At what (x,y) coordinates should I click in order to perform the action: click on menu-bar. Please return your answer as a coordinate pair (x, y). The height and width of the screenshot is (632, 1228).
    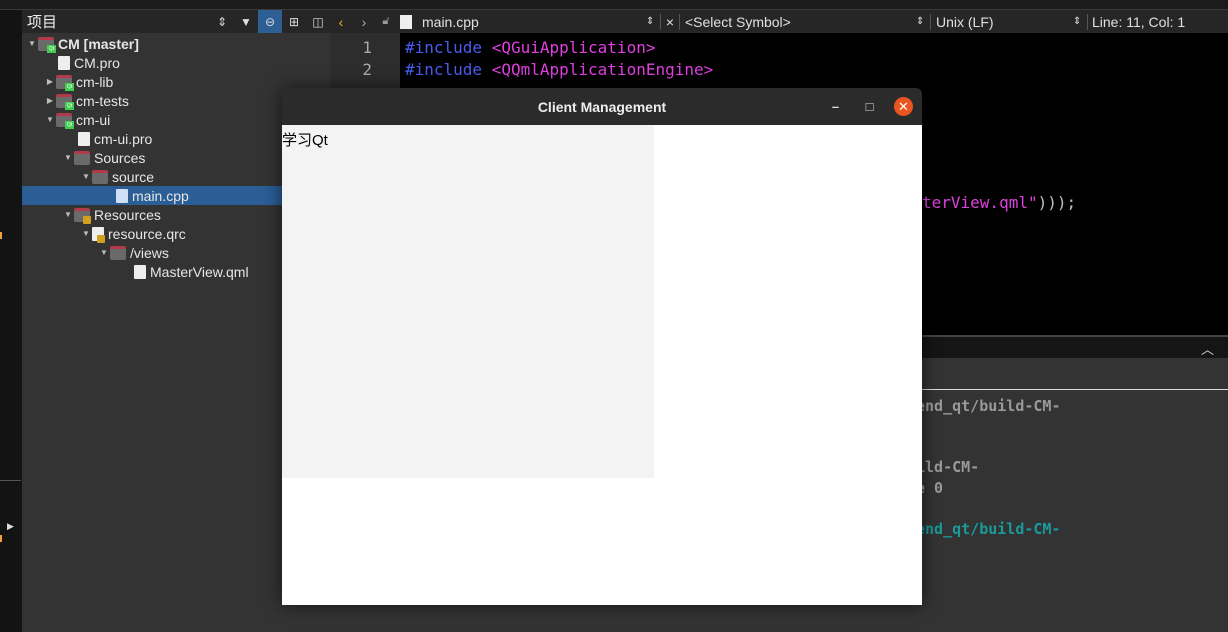
    Looking at the image, I should click on (614, 5).